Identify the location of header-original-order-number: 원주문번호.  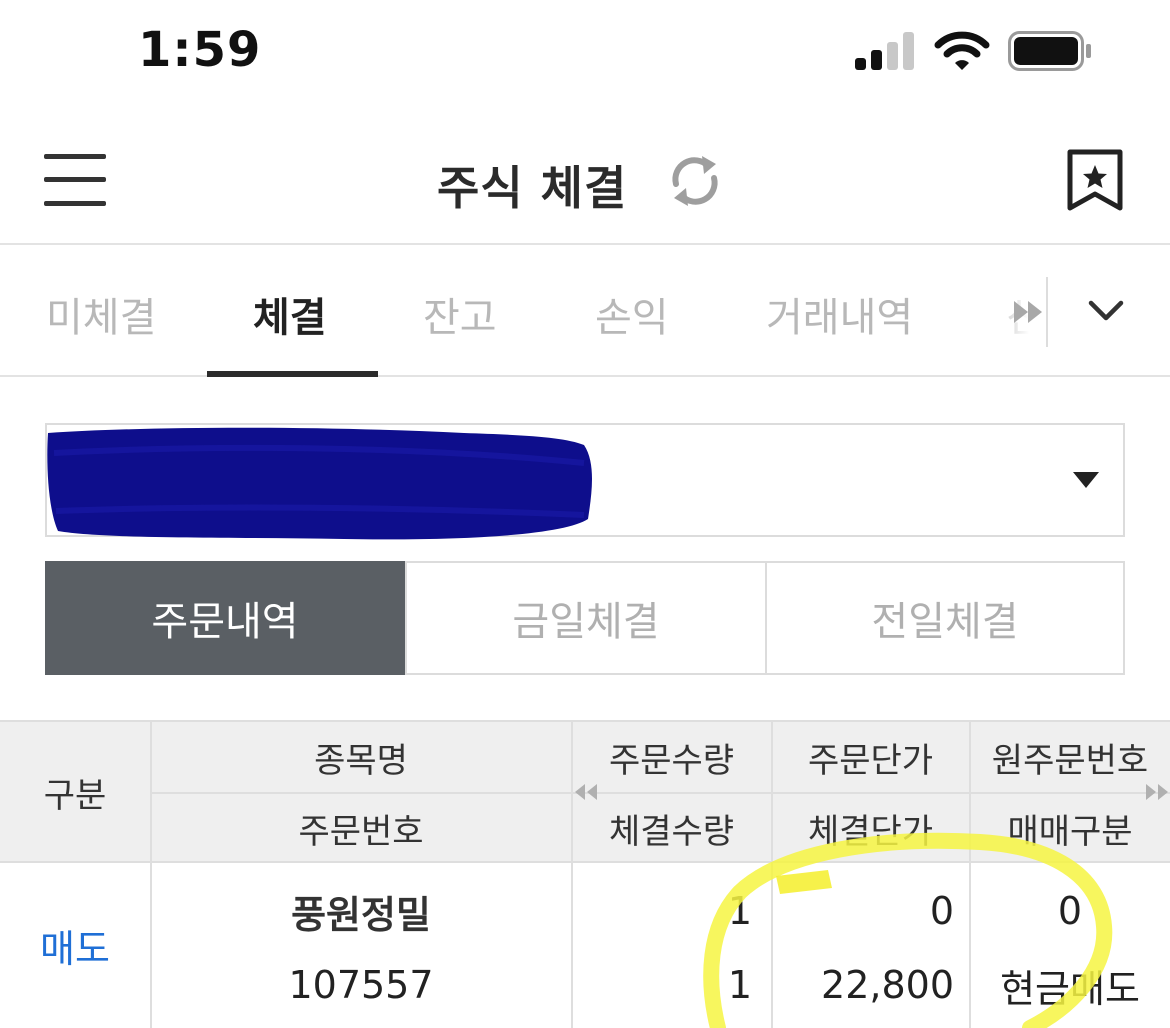
(1070, 760).